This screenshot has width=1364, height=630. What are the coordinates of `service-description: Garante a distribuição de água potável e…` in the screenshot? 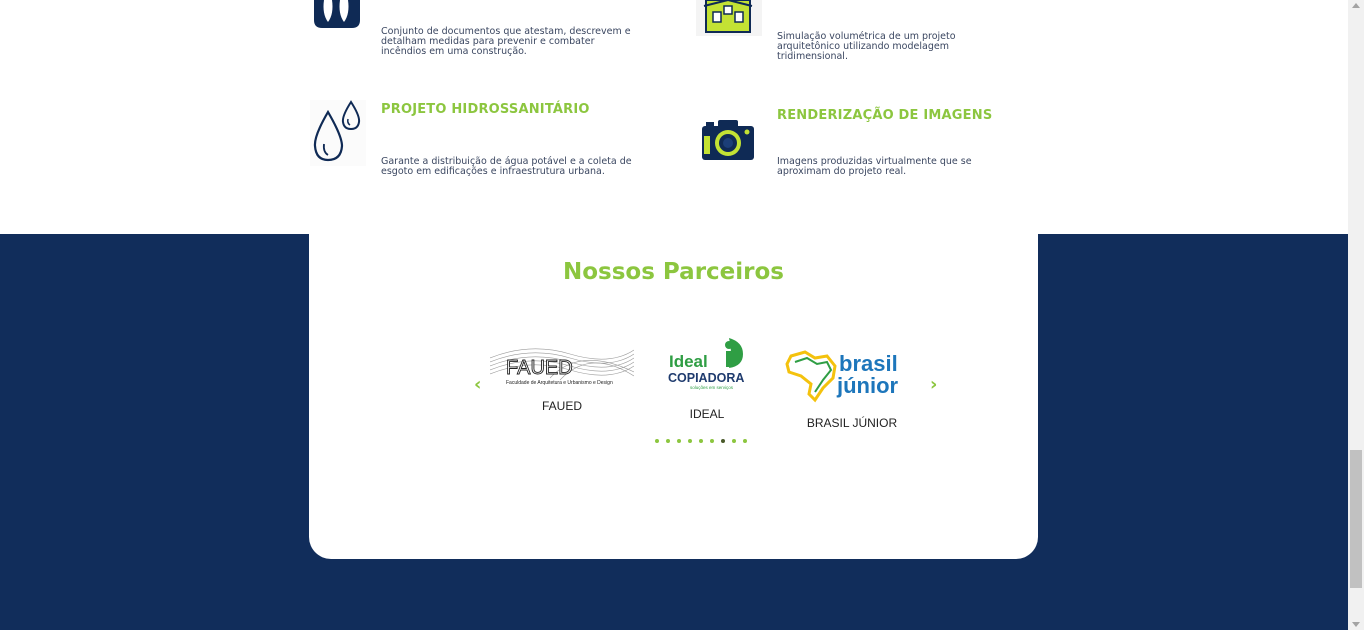 It's located at (506, 166).